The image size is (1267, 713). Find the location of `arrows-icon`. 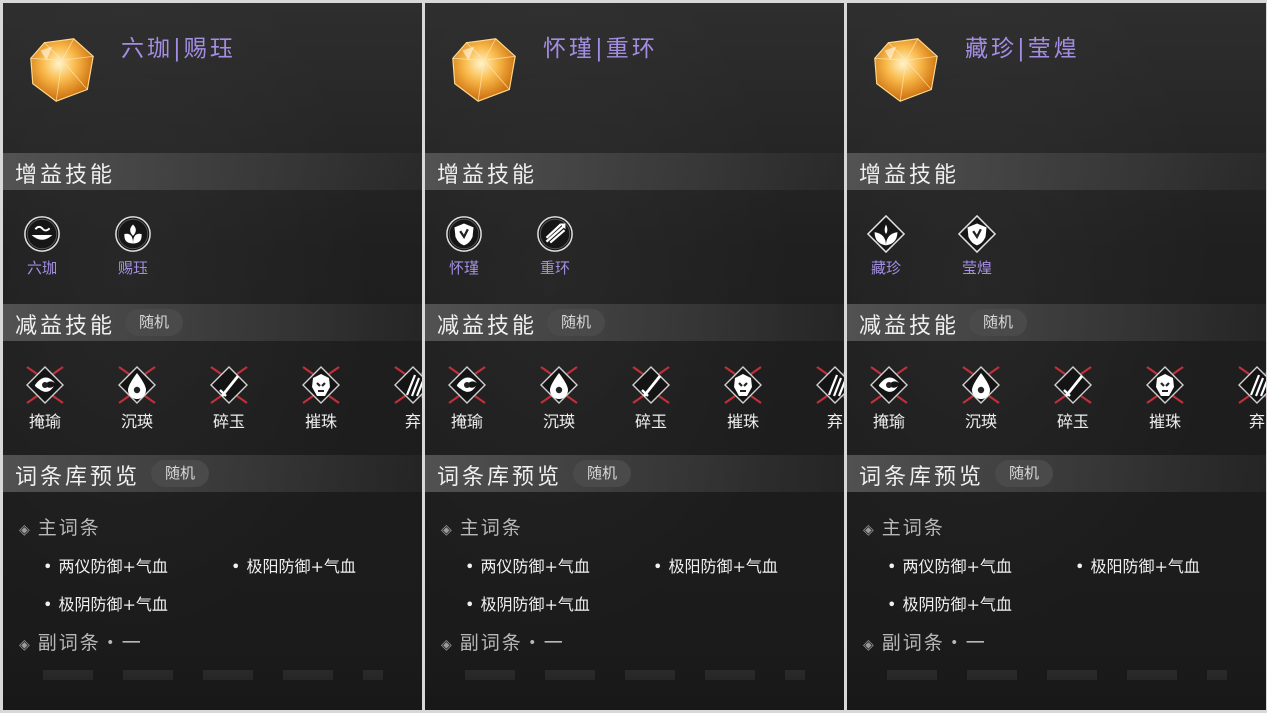

arrows-icon is located at coordinates (555, 234).